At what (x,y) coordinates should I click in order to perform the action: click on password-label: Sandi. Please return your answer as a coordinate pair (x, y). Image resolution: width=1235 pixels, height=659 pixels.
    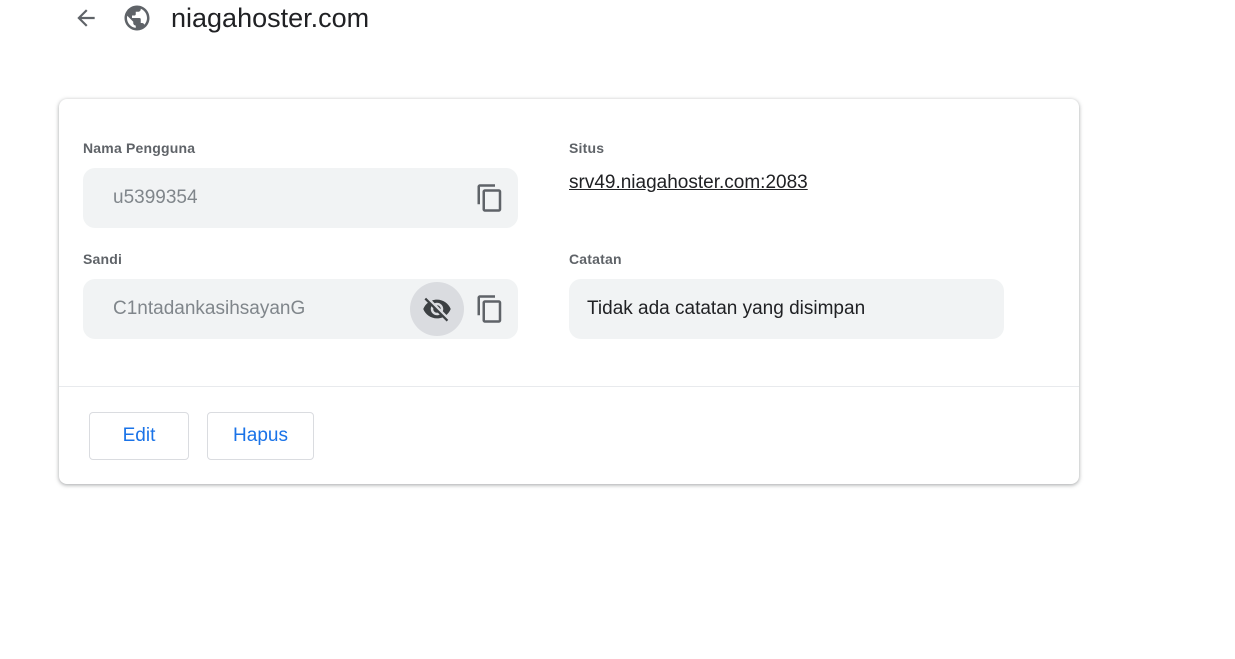
    Looking at the image, I should click on (103, 259).